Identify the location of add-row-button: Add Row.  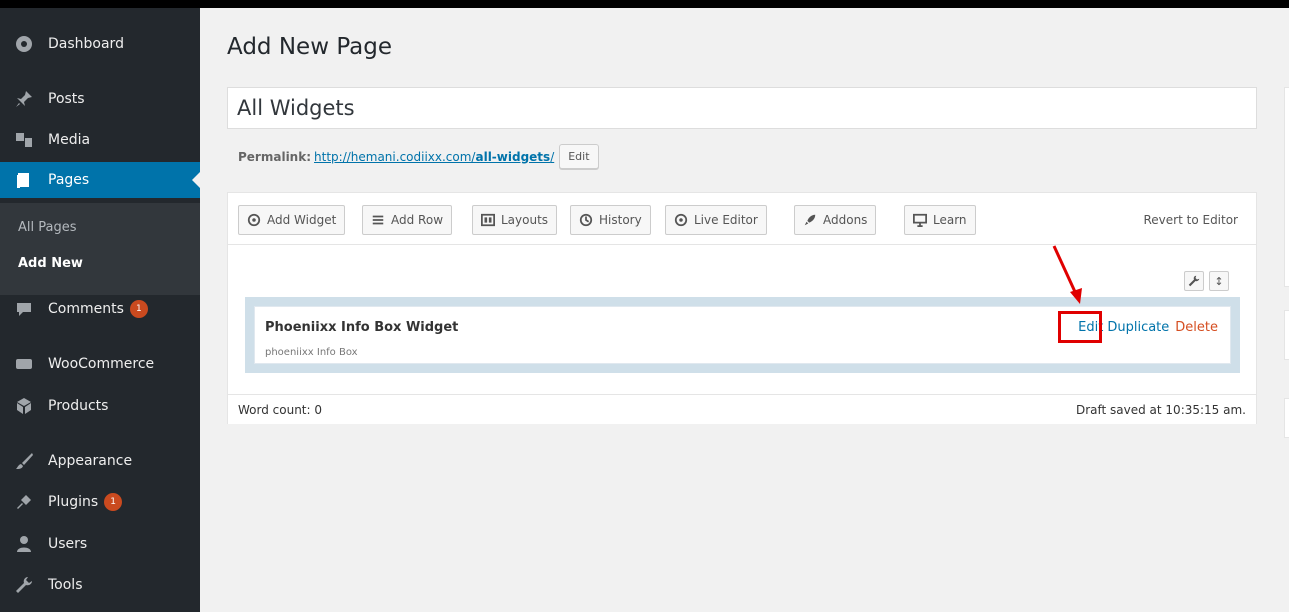
(407, 220).